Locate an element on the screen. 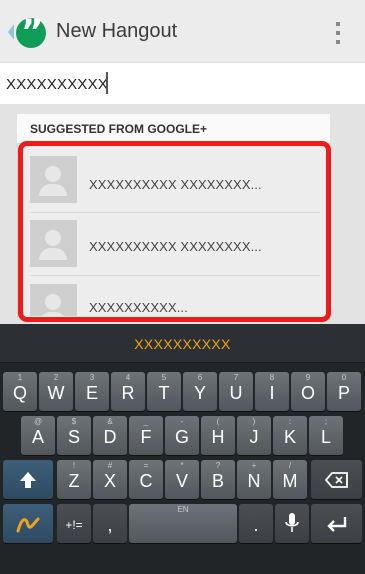 This screenshot has height=574, width=365. key-m: / M is located at coordinates (290, 479).